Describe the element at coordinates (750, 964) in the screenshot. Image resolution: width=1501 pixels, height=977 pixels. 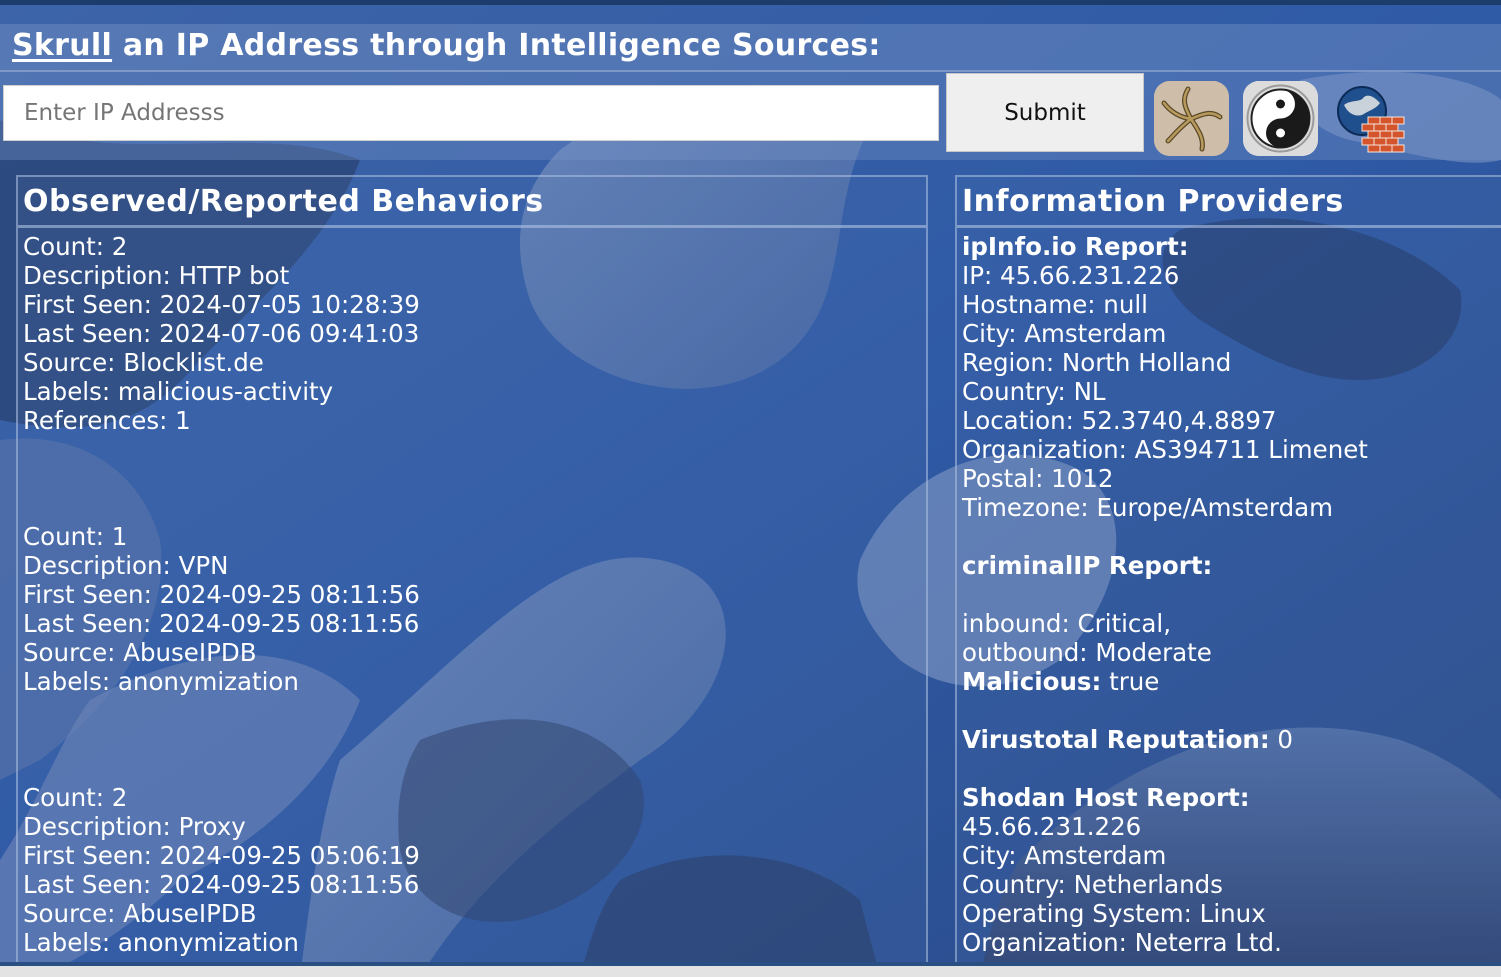
I see `bottom-strip` at that location.